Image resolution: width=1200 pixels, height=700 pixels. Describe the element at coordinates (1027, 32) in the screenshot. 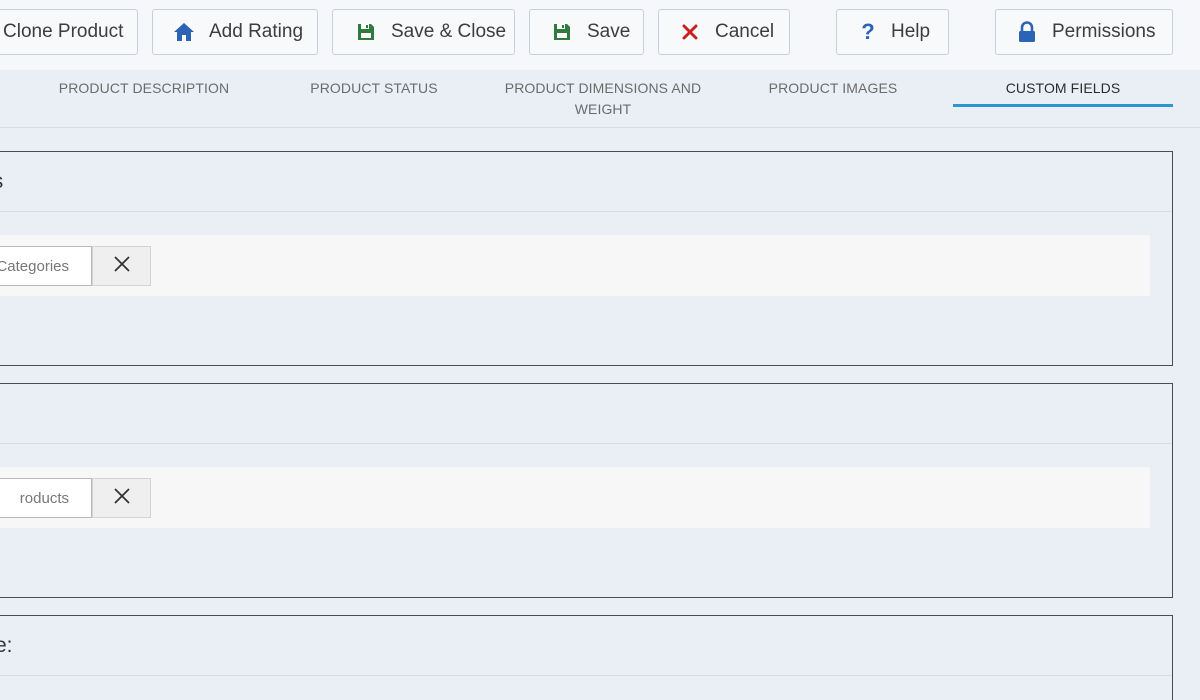

I see `lock-icon` at that location.